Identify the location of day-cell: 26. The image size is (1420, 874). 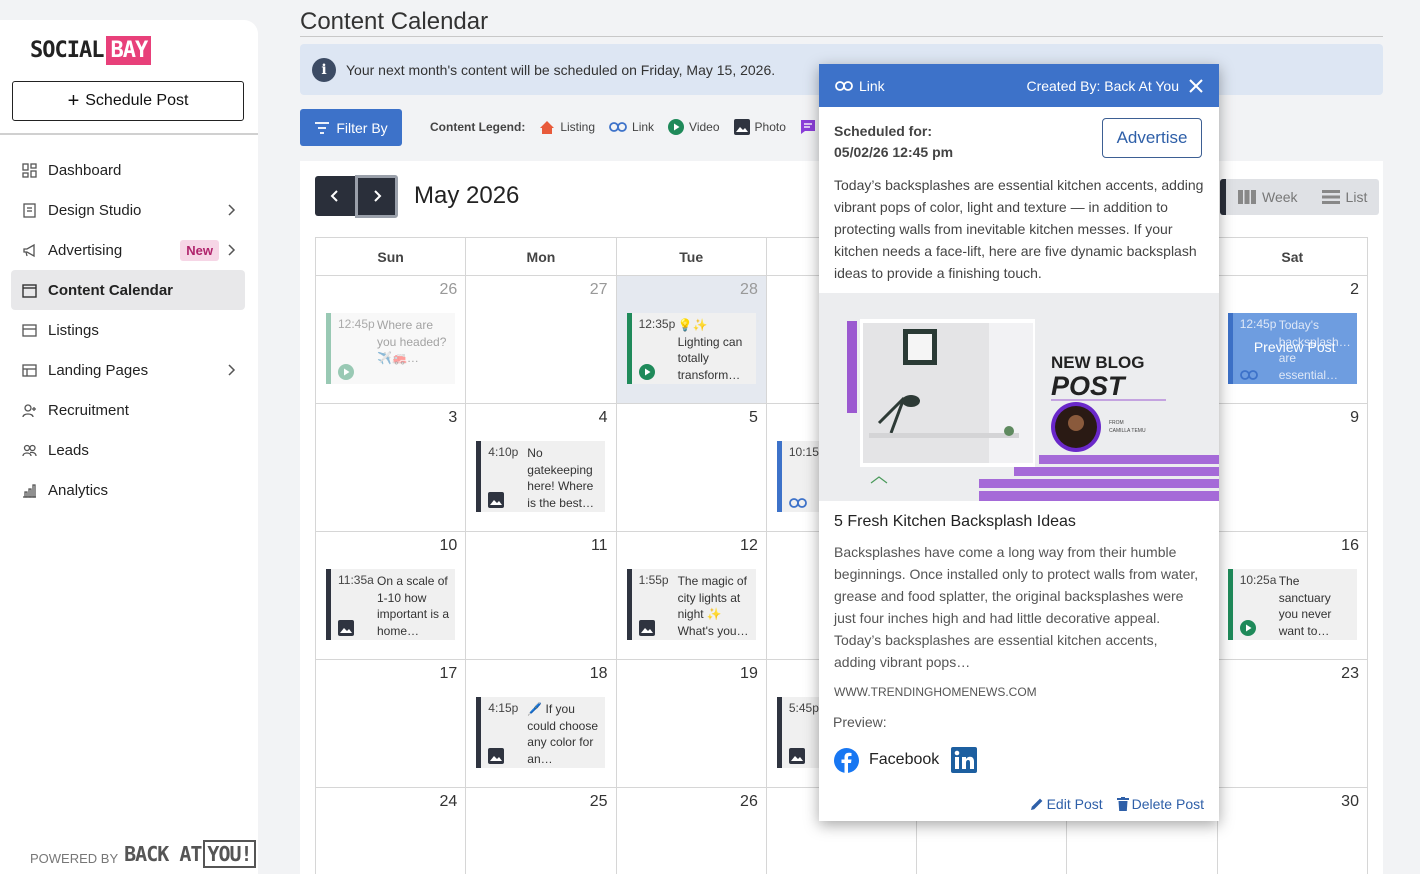
(692, 831).